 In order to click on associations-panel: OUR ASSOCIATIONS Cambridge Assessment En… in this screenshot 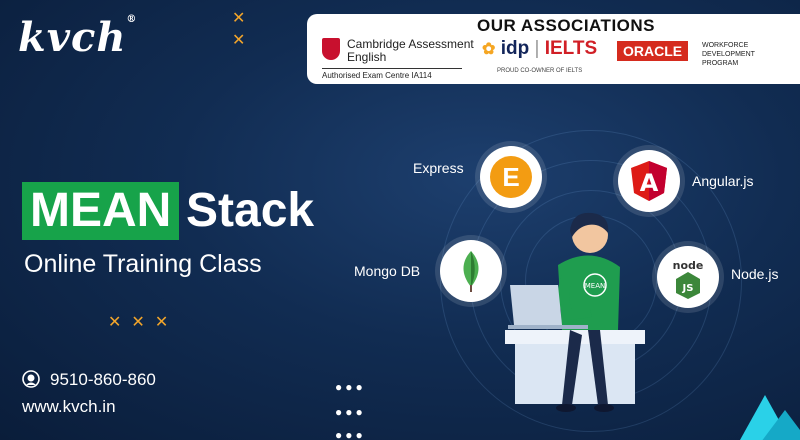, I will do `click(553, 49)`.